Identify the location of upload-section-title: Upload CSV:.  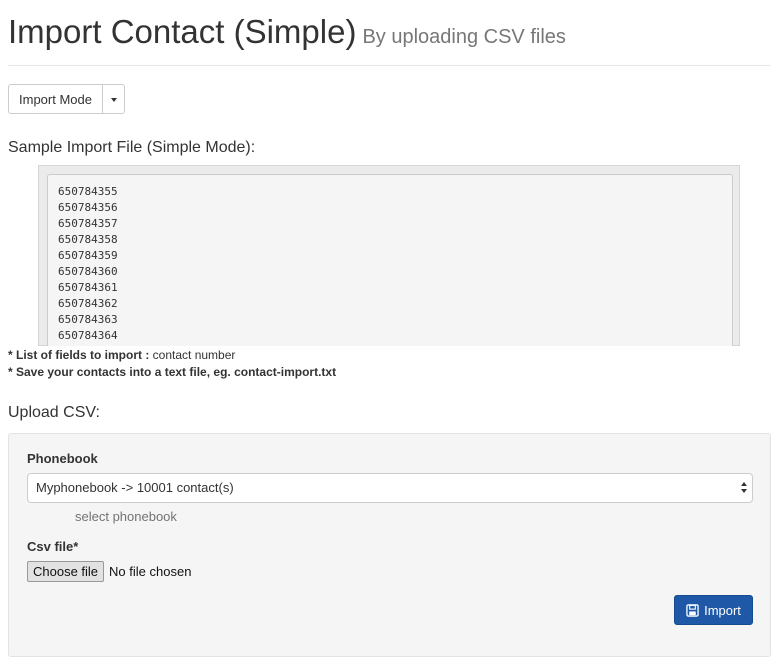
(54, 412).